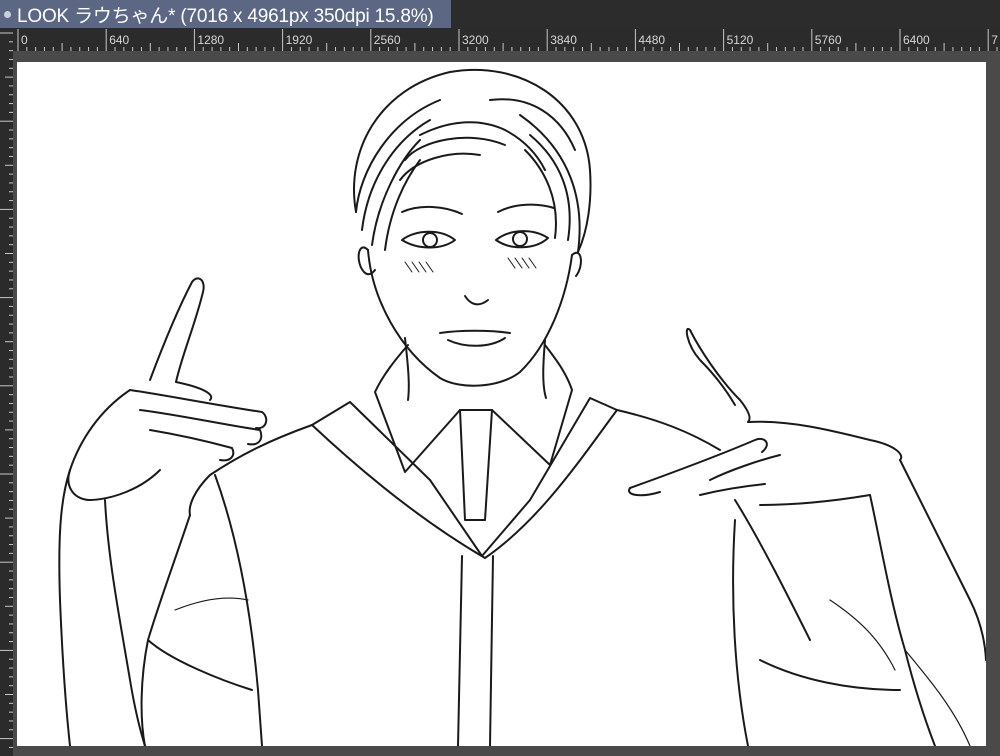 This screenshot has height=756, width=1000. What do you see at coordinates (24, 40) in the screenshot?
I see `ruler-label: 0` at bounding box center [24, 40].